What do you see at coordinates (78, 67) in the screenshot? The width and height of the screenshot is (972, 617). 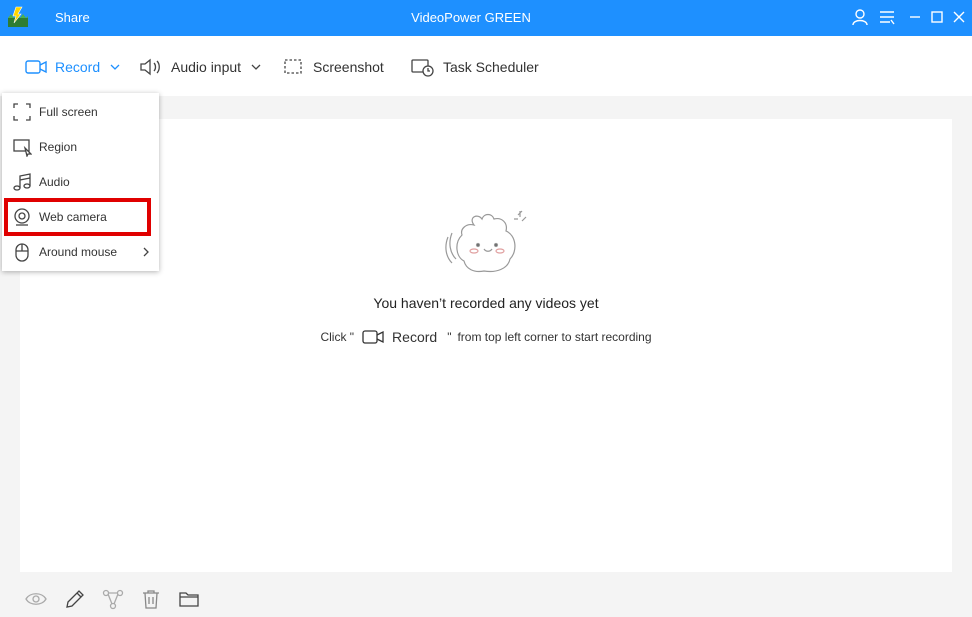 I see `record-label: Record` at bounding box center [78, 67].